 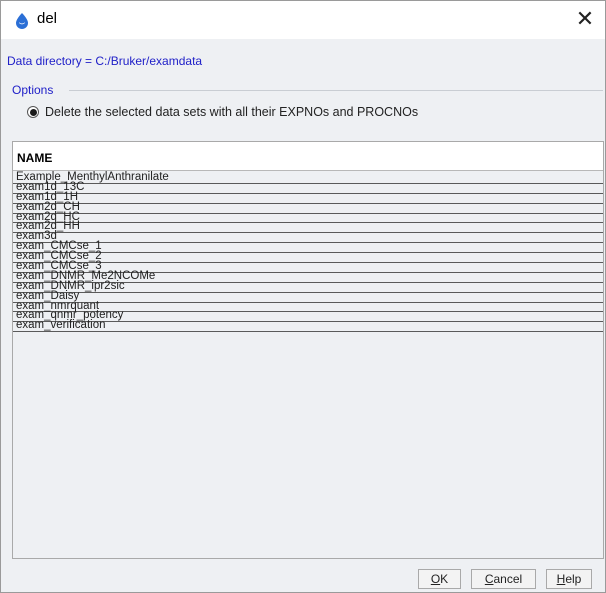 I want to click on column-header-label: NAME, so click(x=35, y=158).